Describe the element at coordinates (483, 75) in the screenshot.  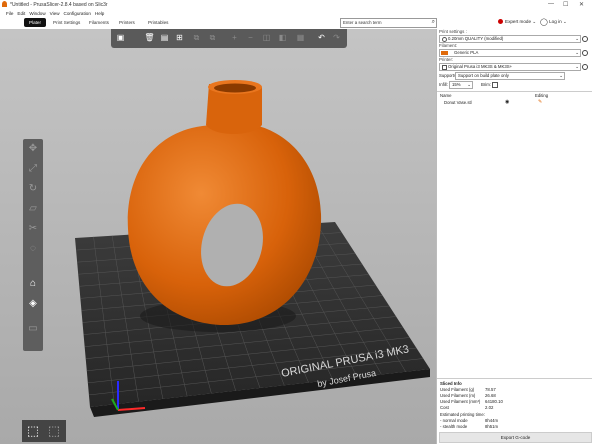
I see `supports-value: Support on build plate only` at that location.